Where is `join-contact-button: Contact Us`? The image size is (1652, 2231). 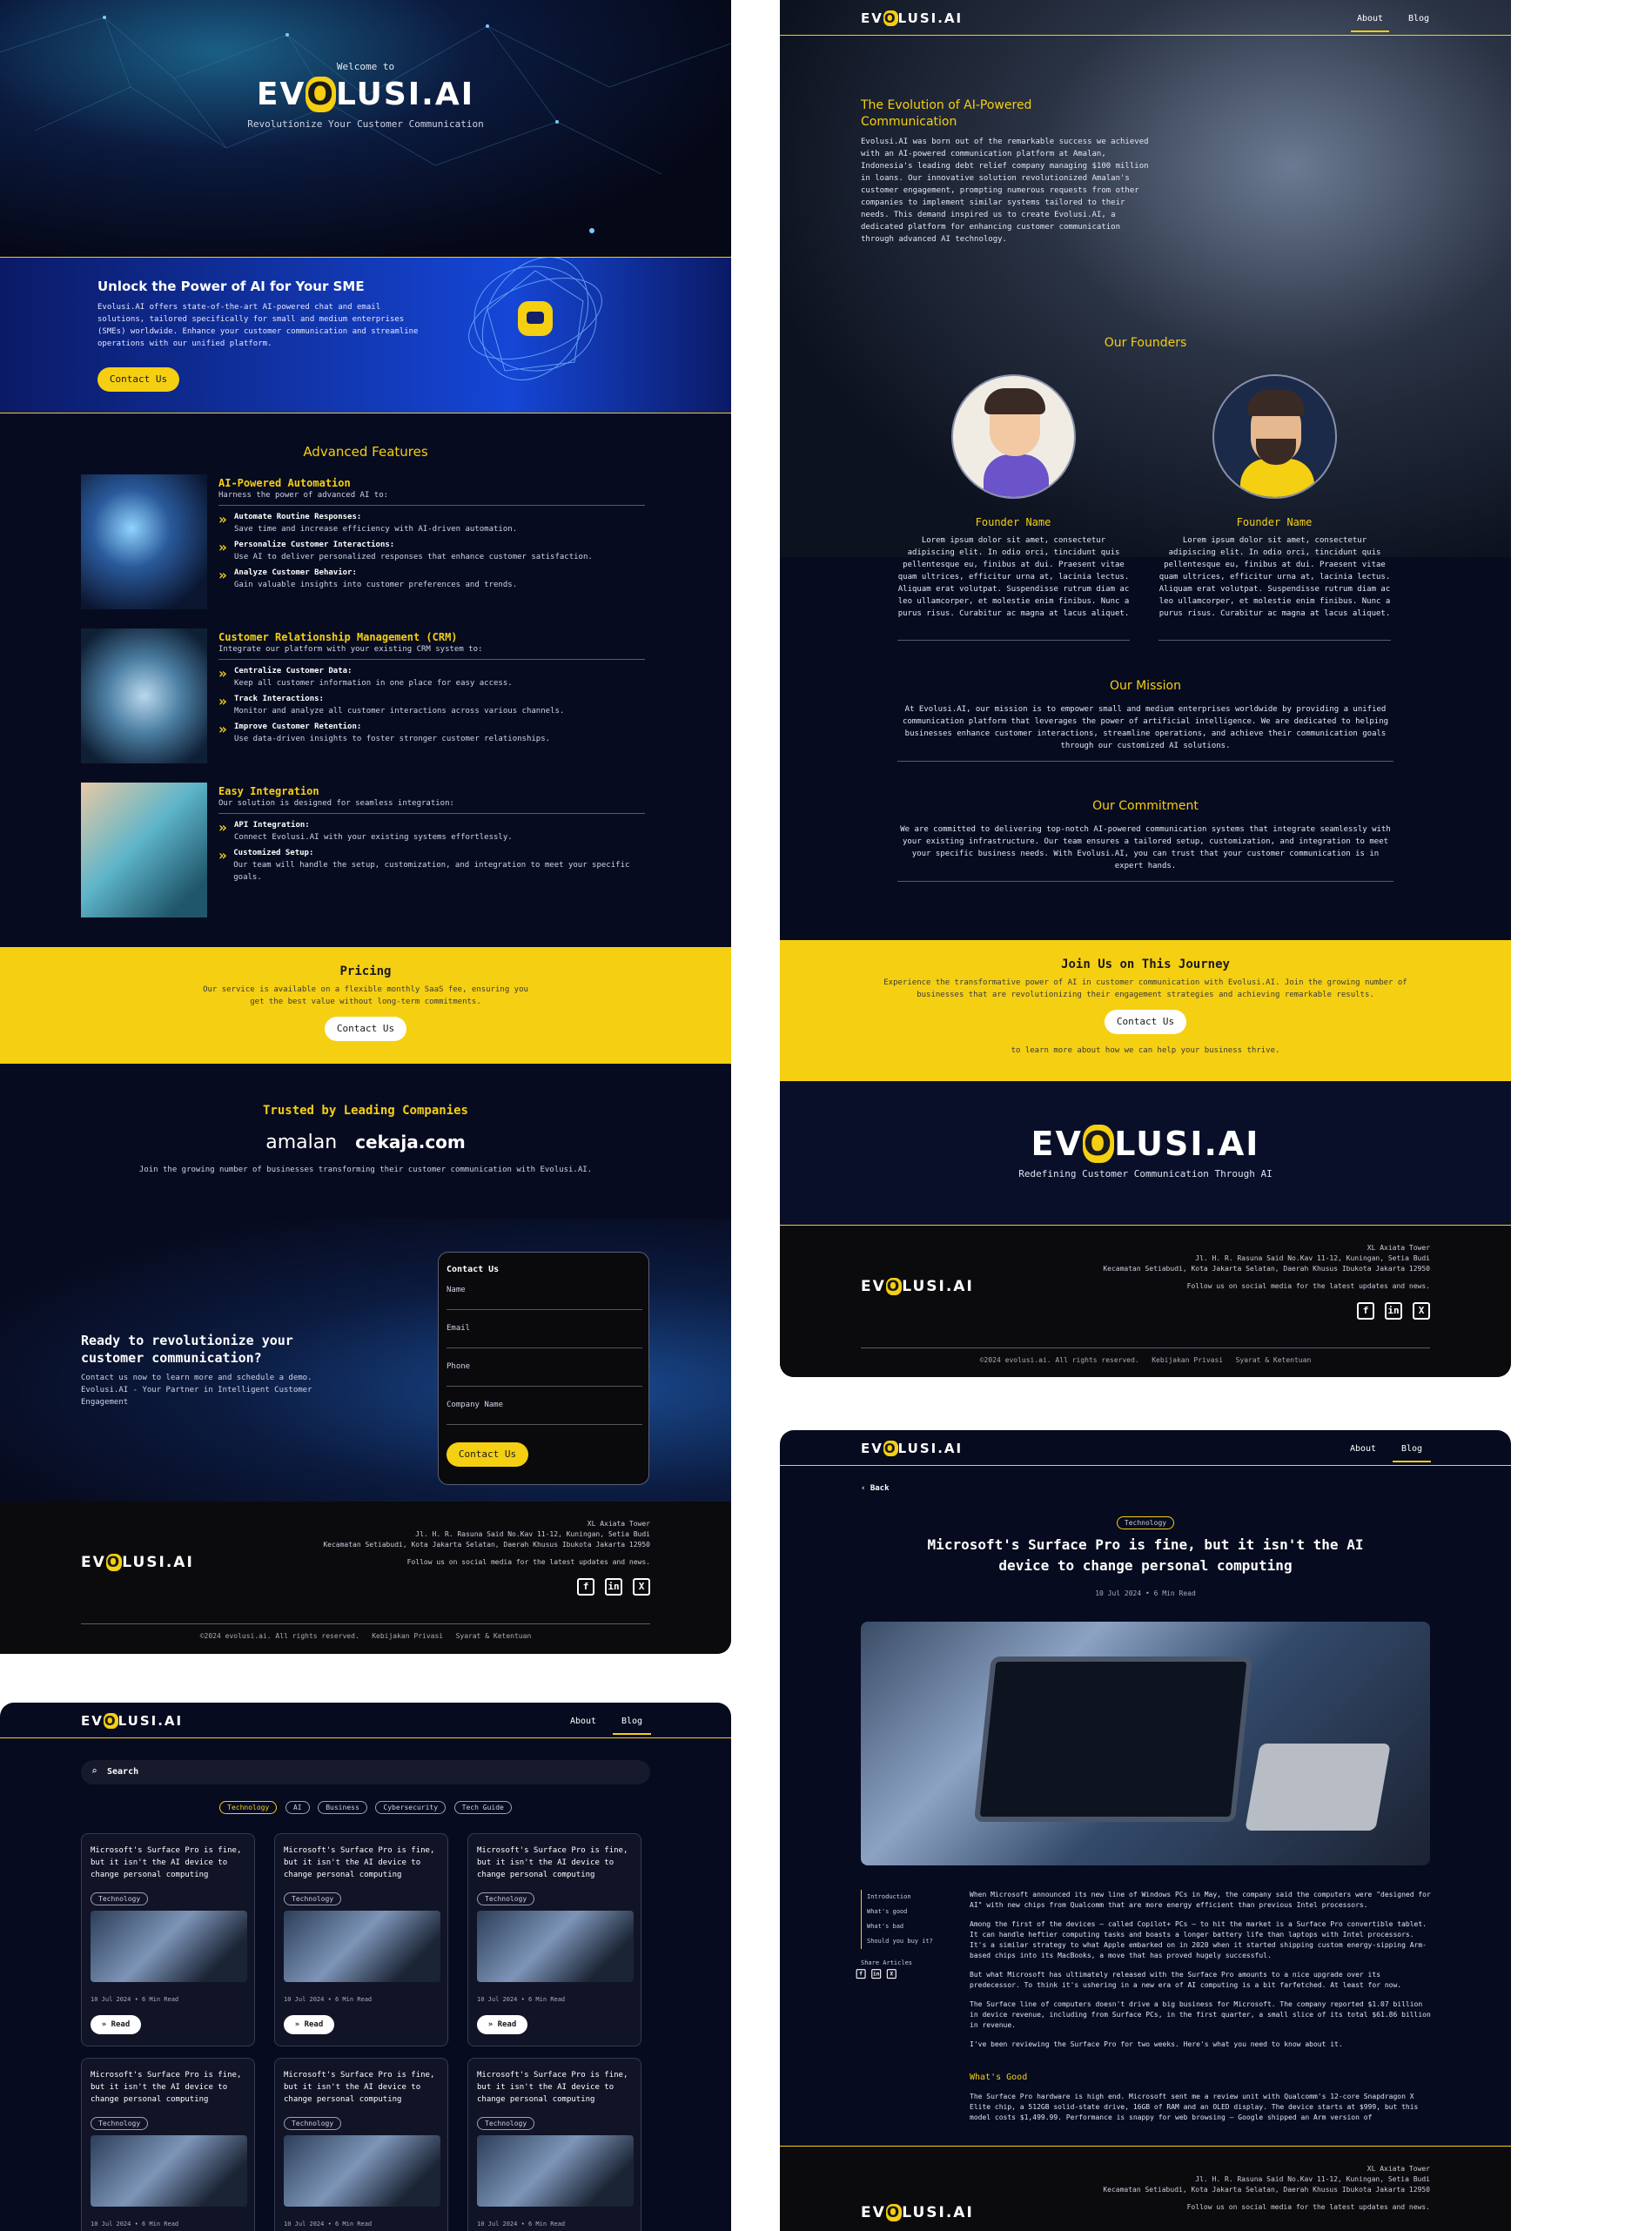
join-contact-button: Contact Us is located at coordinates (1146, 1022).